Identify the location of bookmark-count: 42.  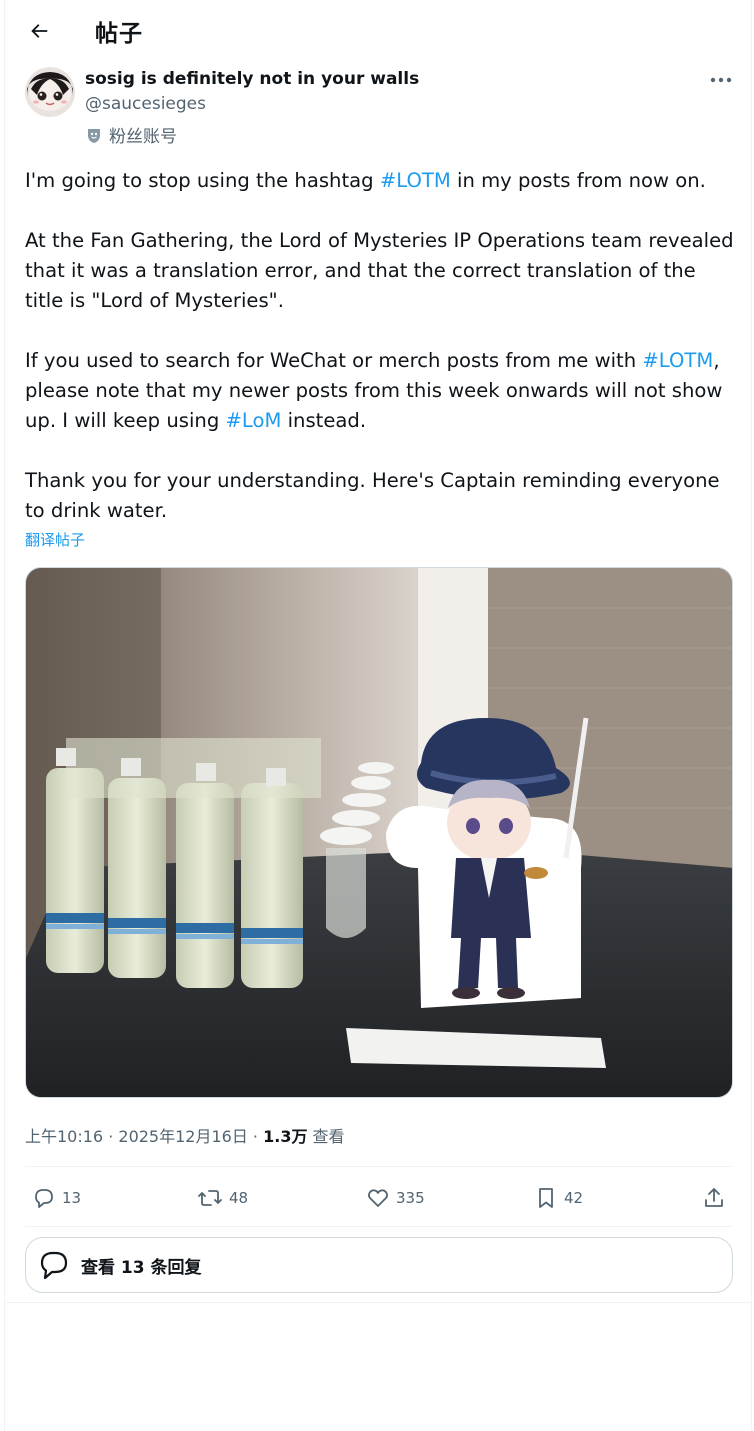
(574, 1198).